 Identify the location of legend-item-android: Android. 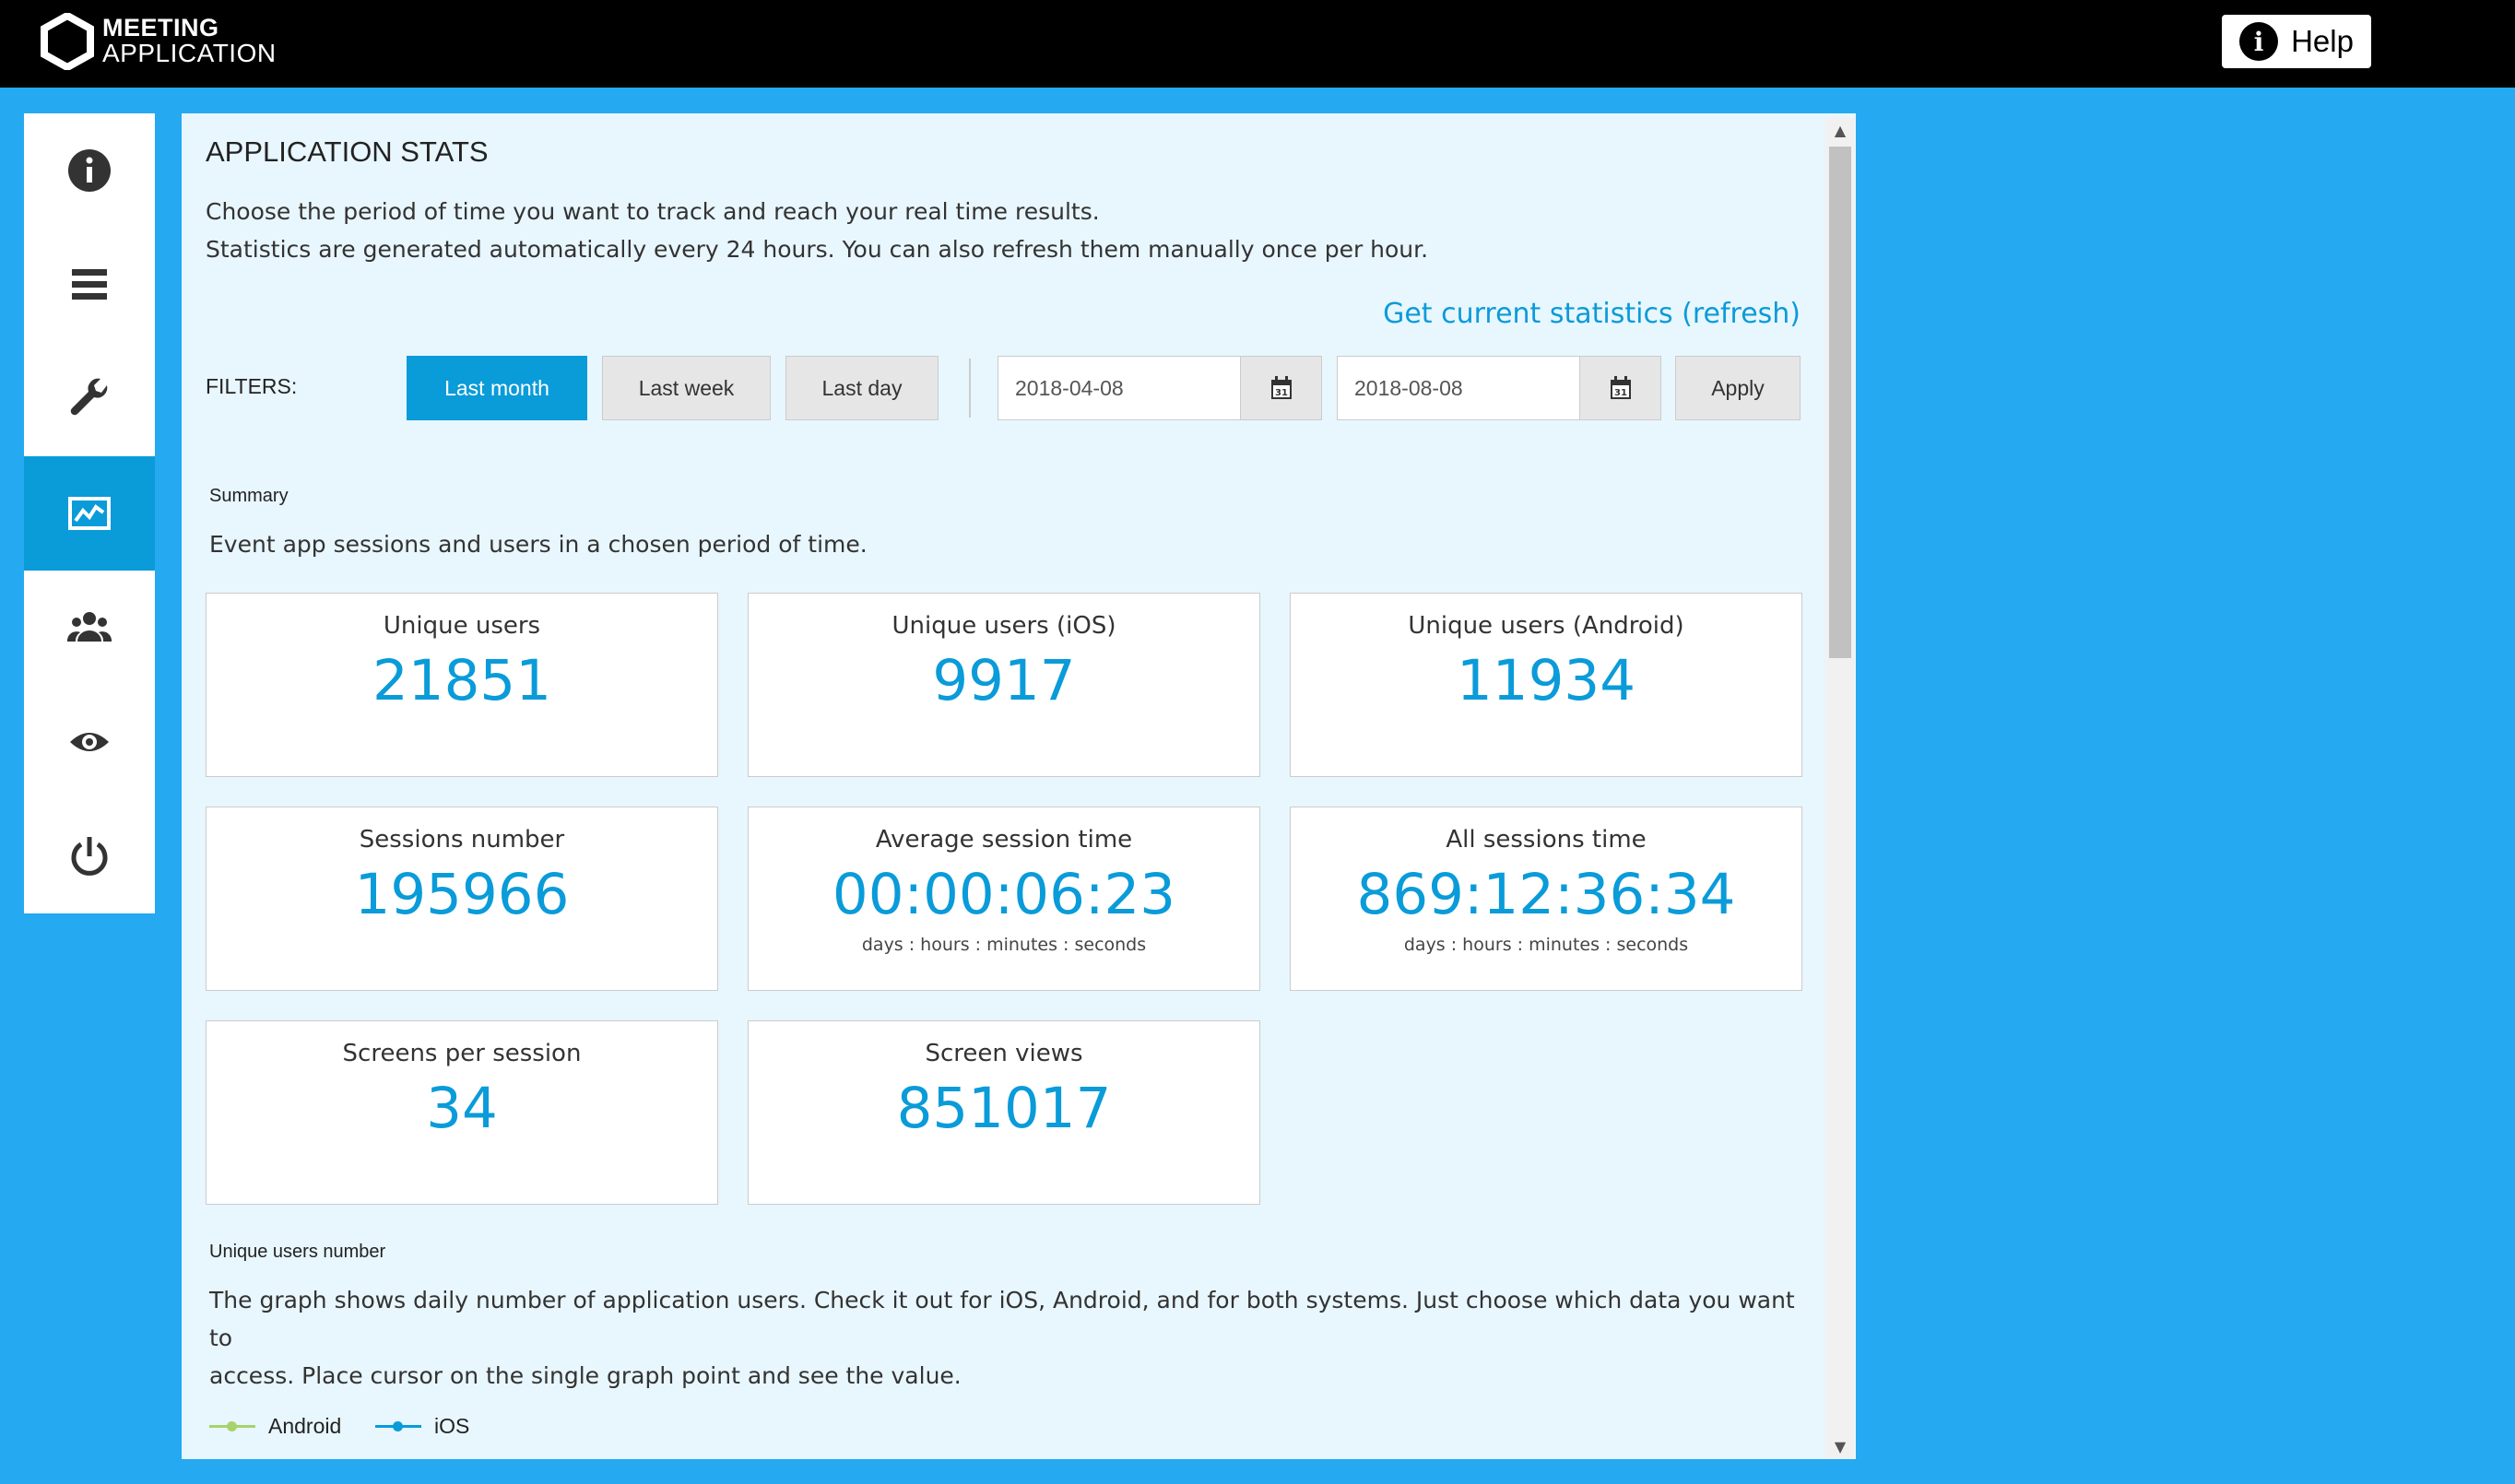
(275, 1426).